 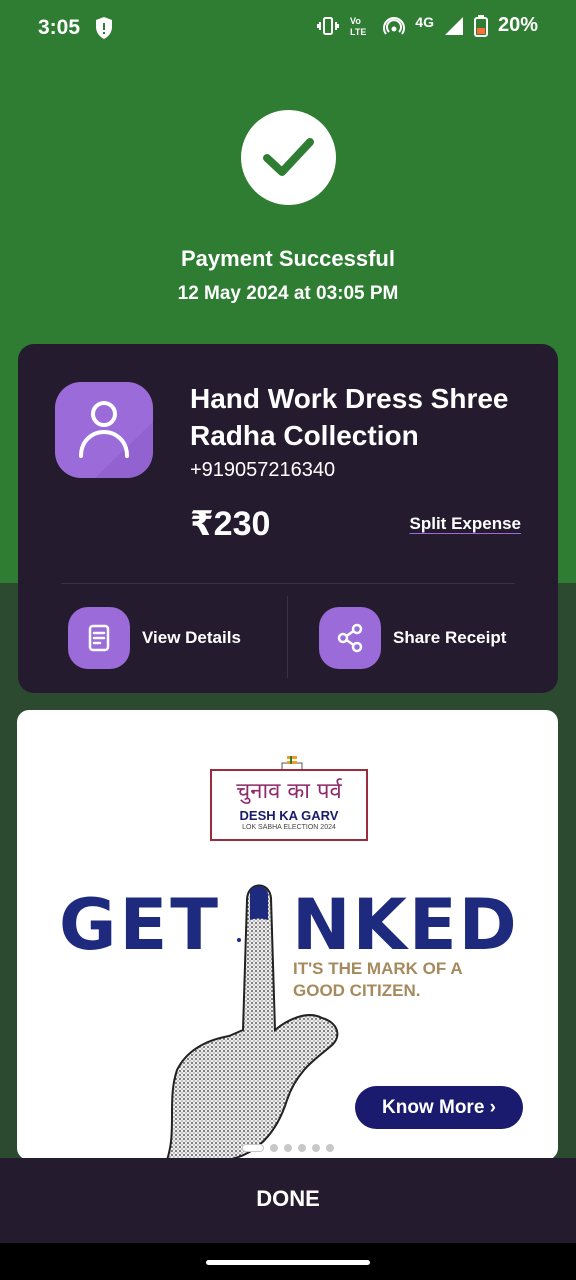 I want to click on share-receipt-button: Share Receipt, so click(x=412, y=638).